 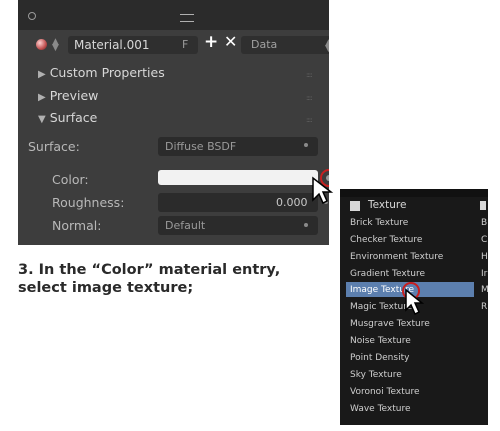 I want to click on menu-item-voronoi-texture: Voronoi Texture, so click(x=385, y=392).